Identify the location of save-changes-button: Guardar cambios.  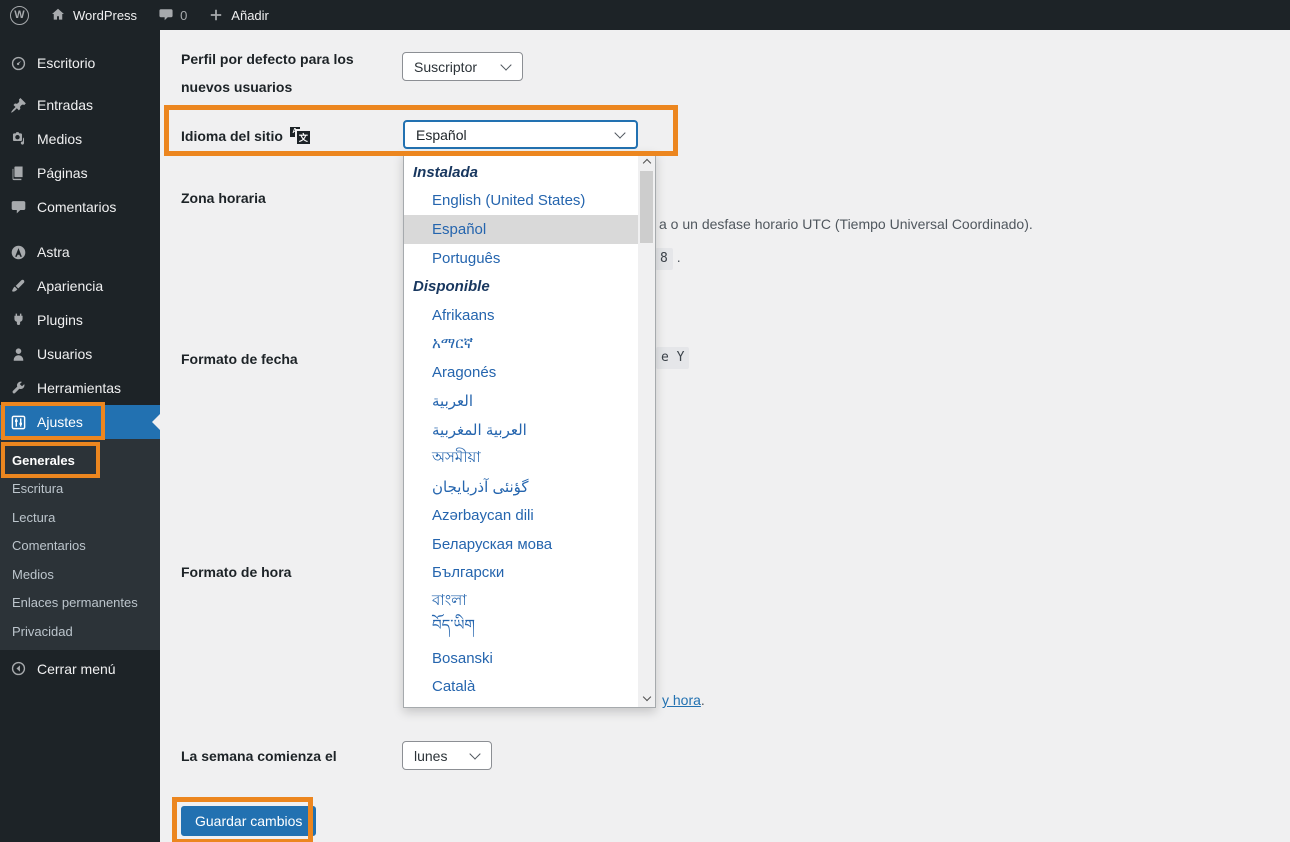
(249, 821).